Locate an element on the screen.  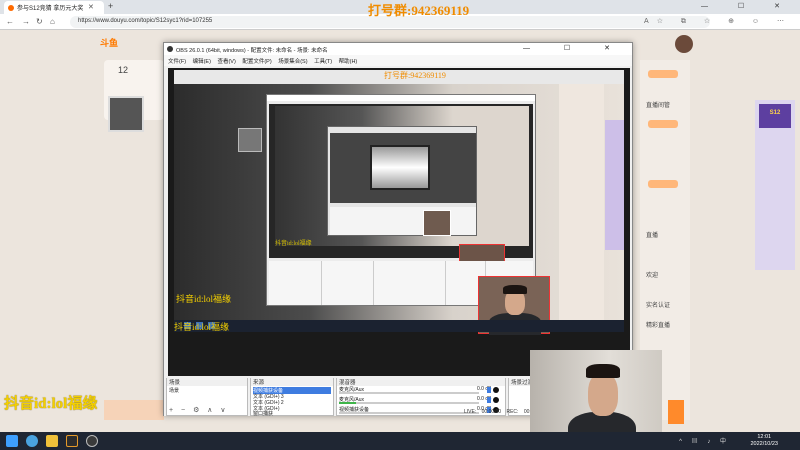
edge-icon is located at coordinates (32, 441).